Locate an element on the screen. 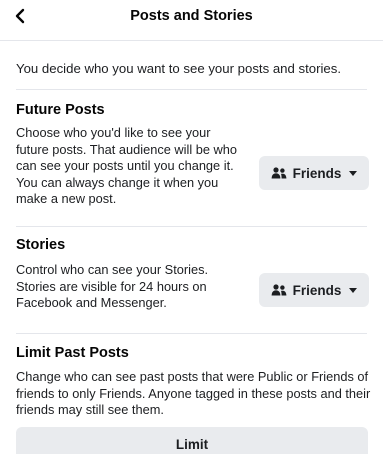  stories-audience-button: Friends is located at coordinates (314, 290).